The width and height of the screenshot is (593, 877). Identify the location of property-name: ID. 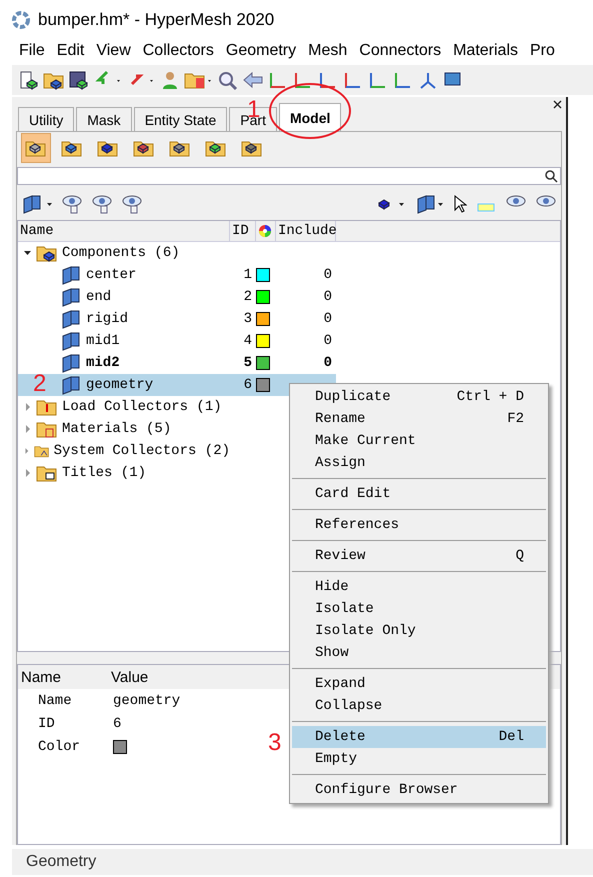
(47, 724).